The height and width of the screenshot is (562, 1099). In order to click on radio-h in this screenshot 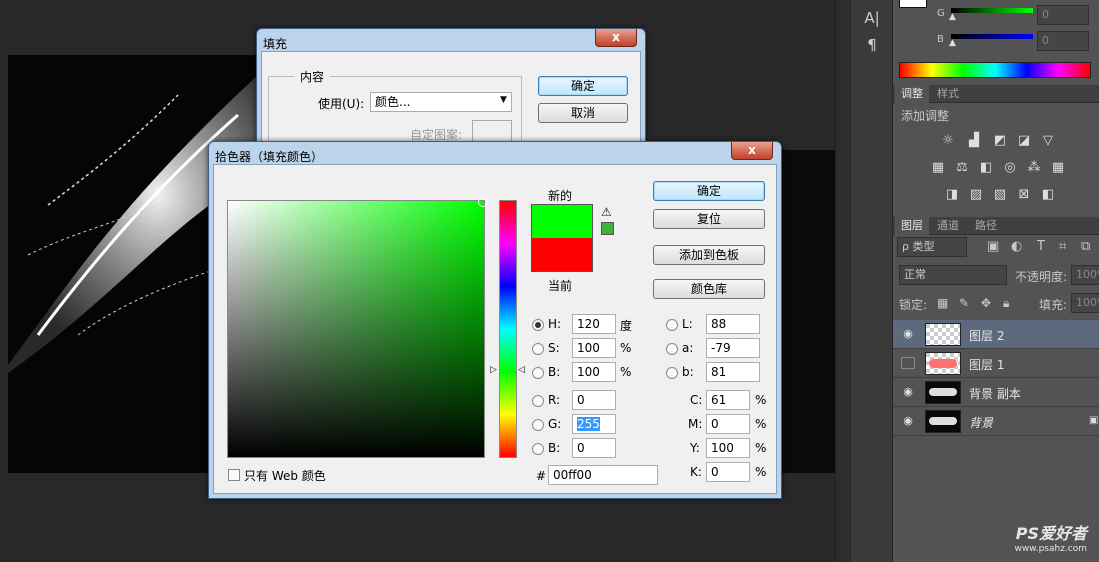, I will do `click(538, 325)`.